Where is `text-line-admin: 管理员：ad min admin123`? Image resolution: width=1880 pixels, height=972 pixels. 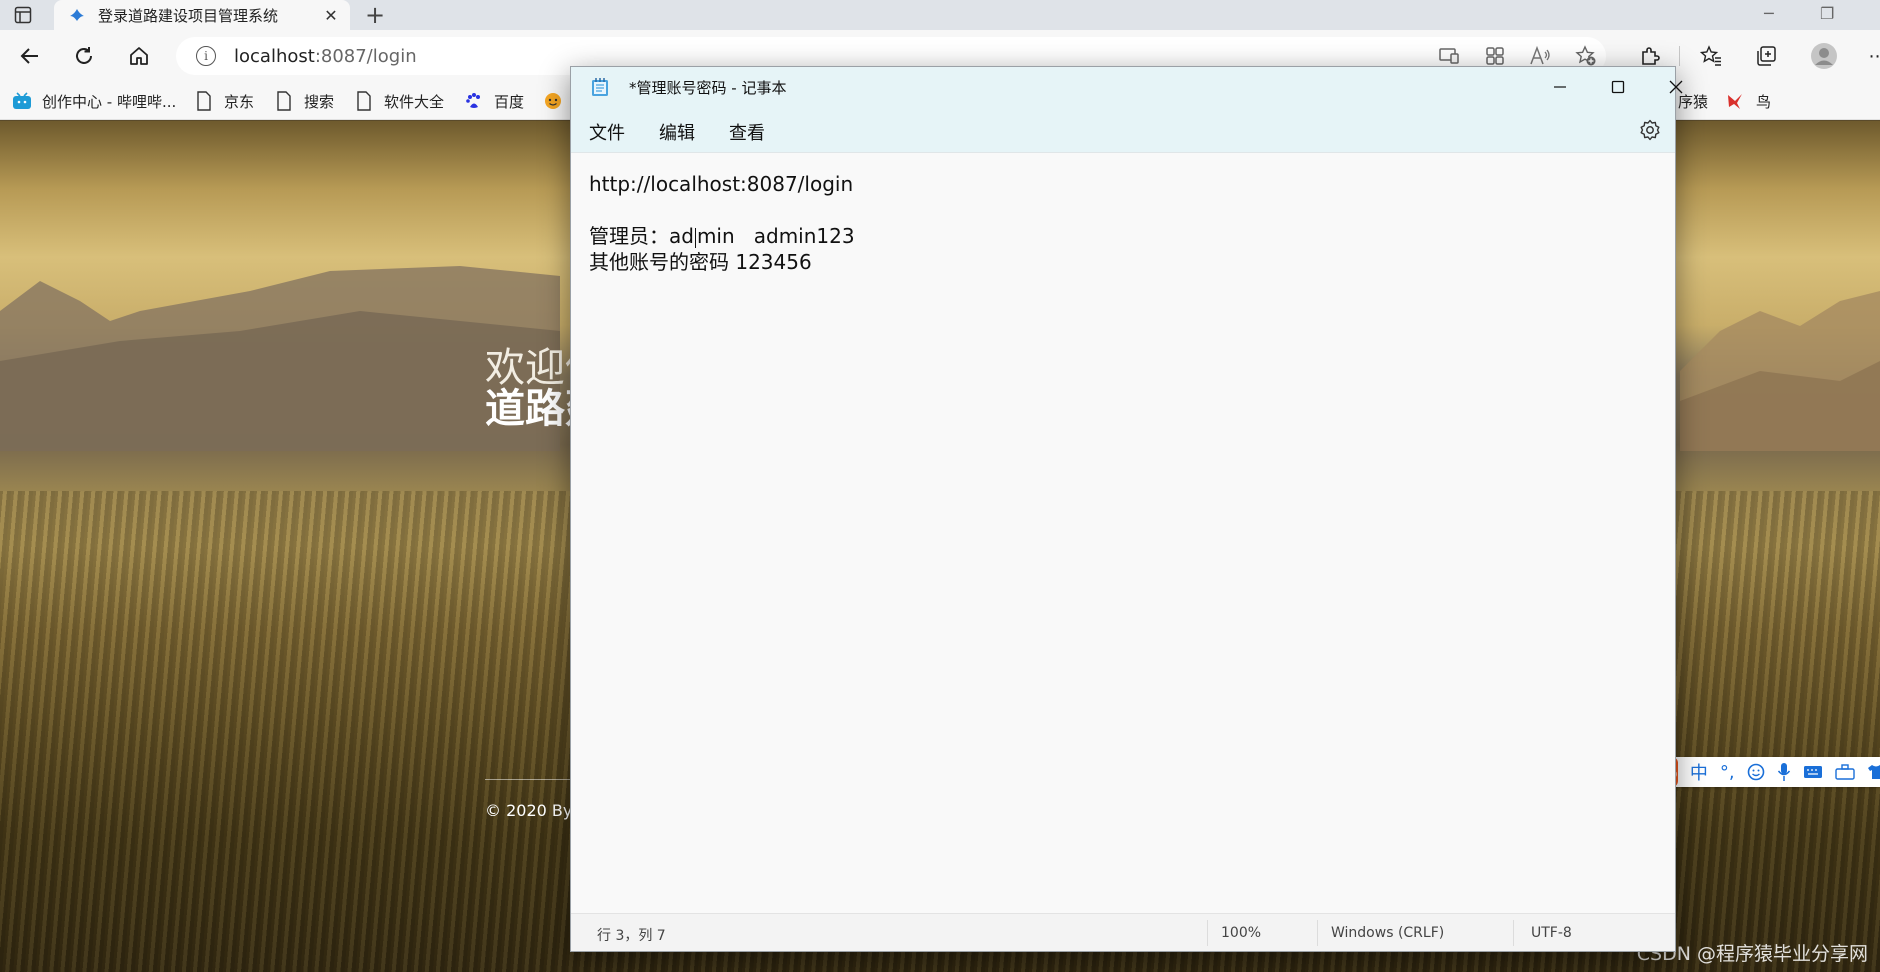
text-line-admin: 管理员：ad min admin123 is located at coordinates (722, 236).